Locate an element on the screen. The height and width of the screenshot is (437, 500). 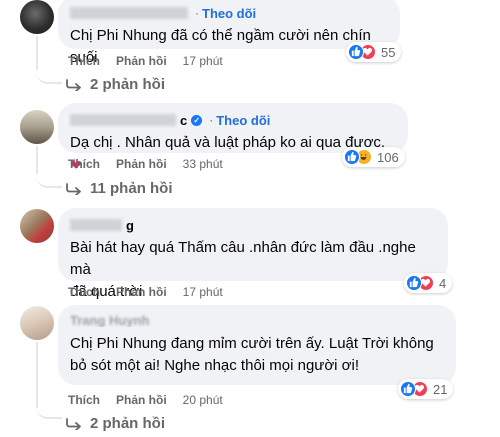
view-replies-link: 11 phản hồi is located at coordinates (119, 188).